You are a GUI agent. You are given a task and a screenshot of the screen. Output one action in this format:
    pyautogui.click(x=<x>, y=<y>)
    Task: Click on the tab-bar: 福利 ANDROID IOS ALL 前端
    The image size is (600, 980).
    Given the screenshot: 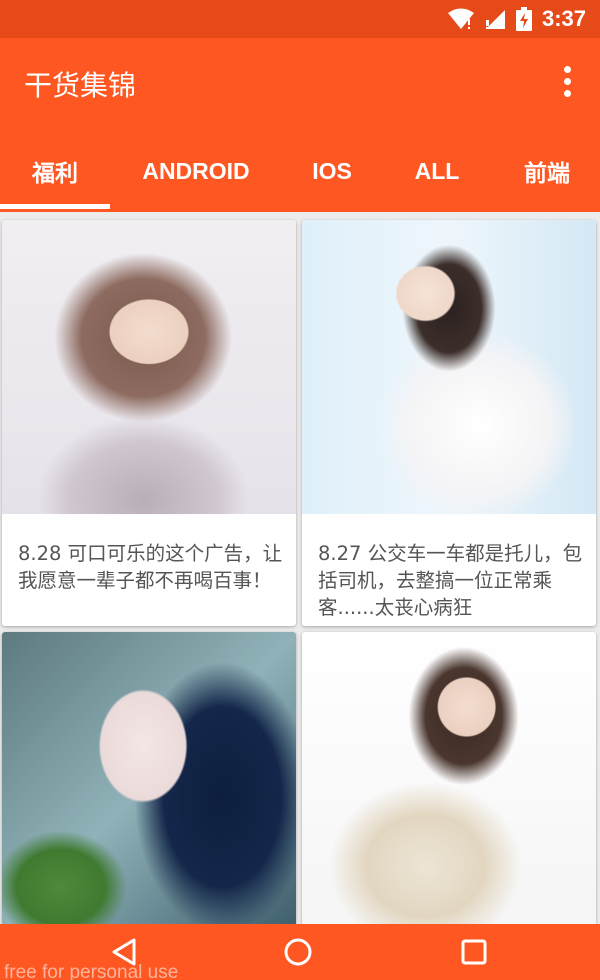 What is the action you would take?
    pyautogui.click(x=300, y=171)
    